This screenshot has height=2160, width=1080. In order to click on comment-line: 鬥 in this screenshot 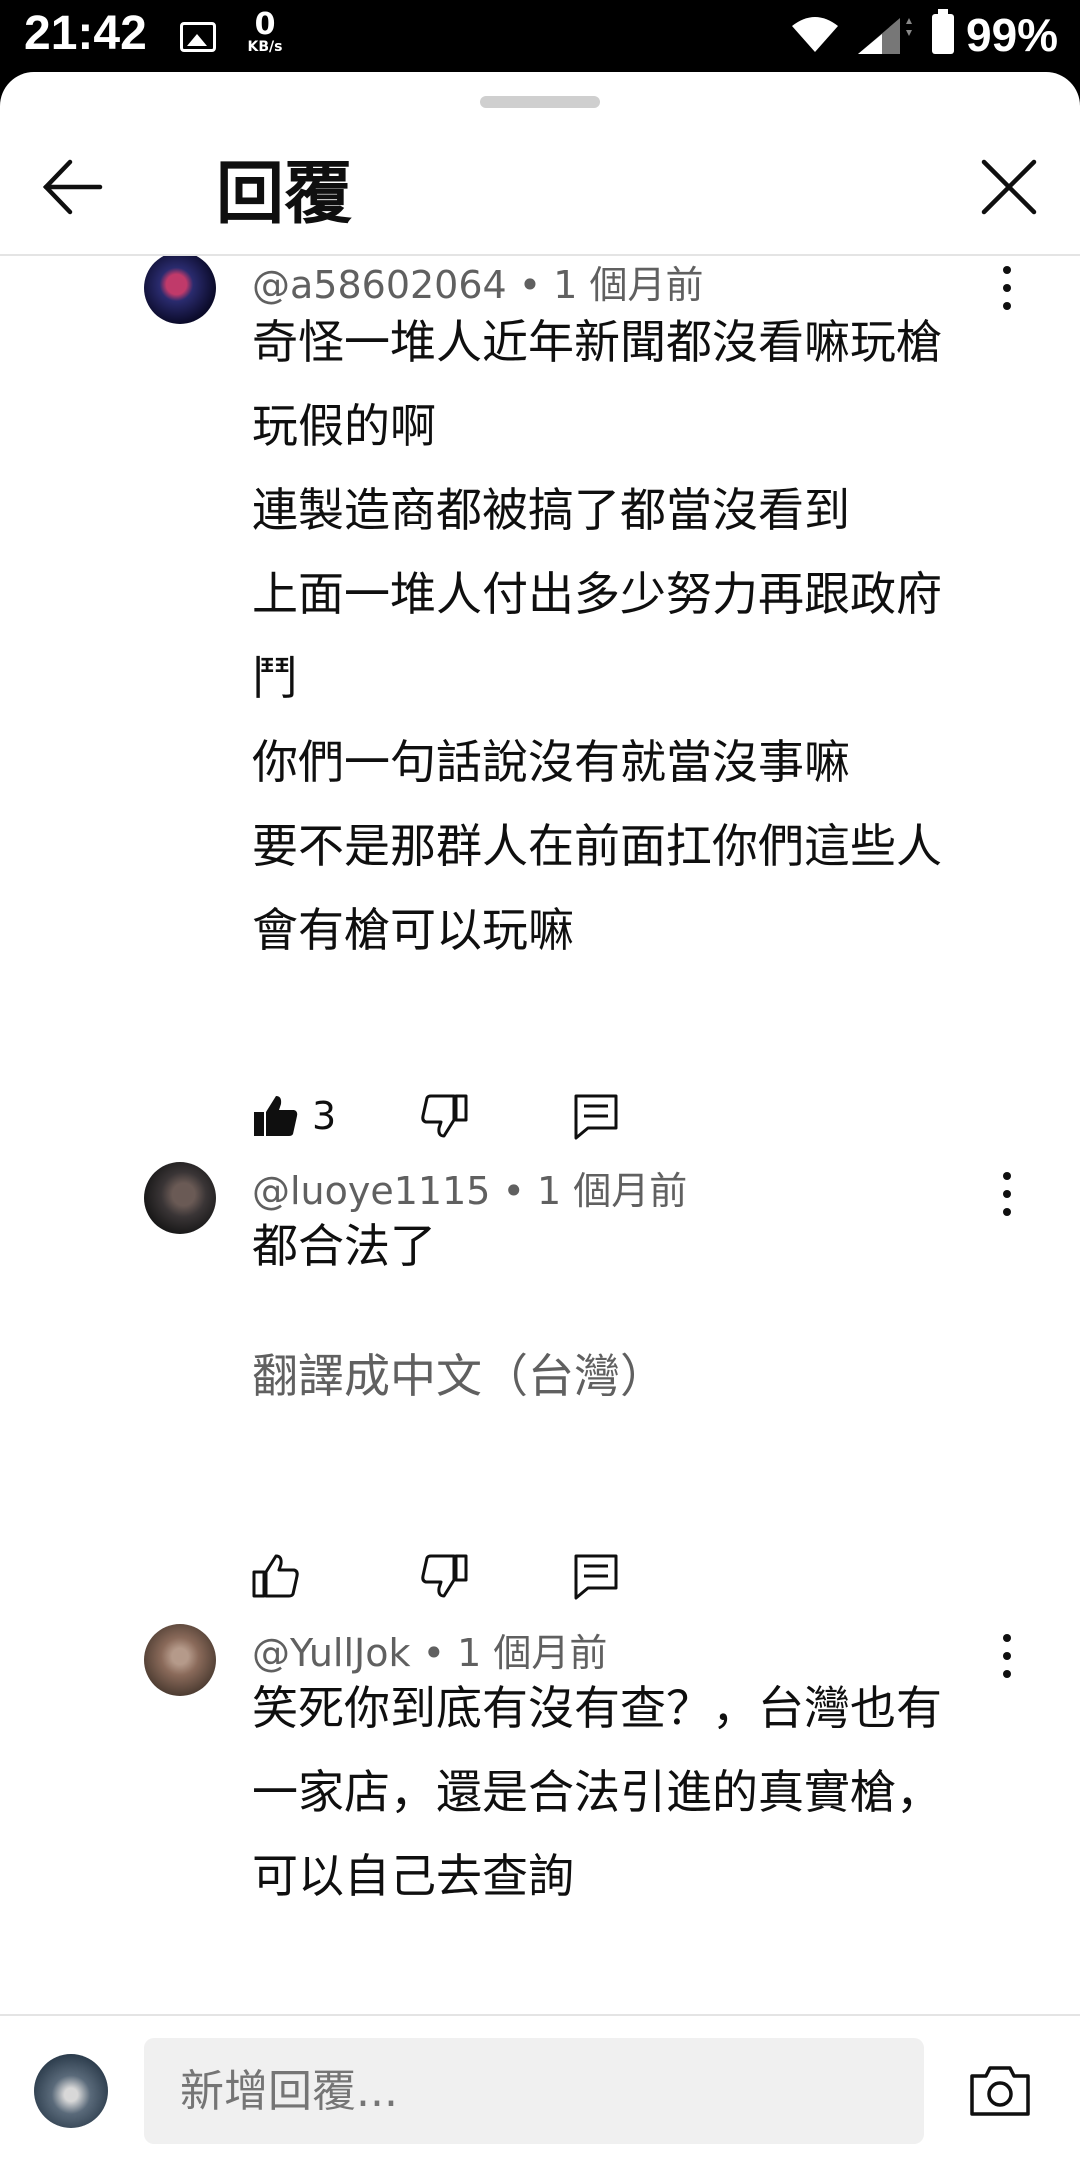, I will do `click(275, 678)`.